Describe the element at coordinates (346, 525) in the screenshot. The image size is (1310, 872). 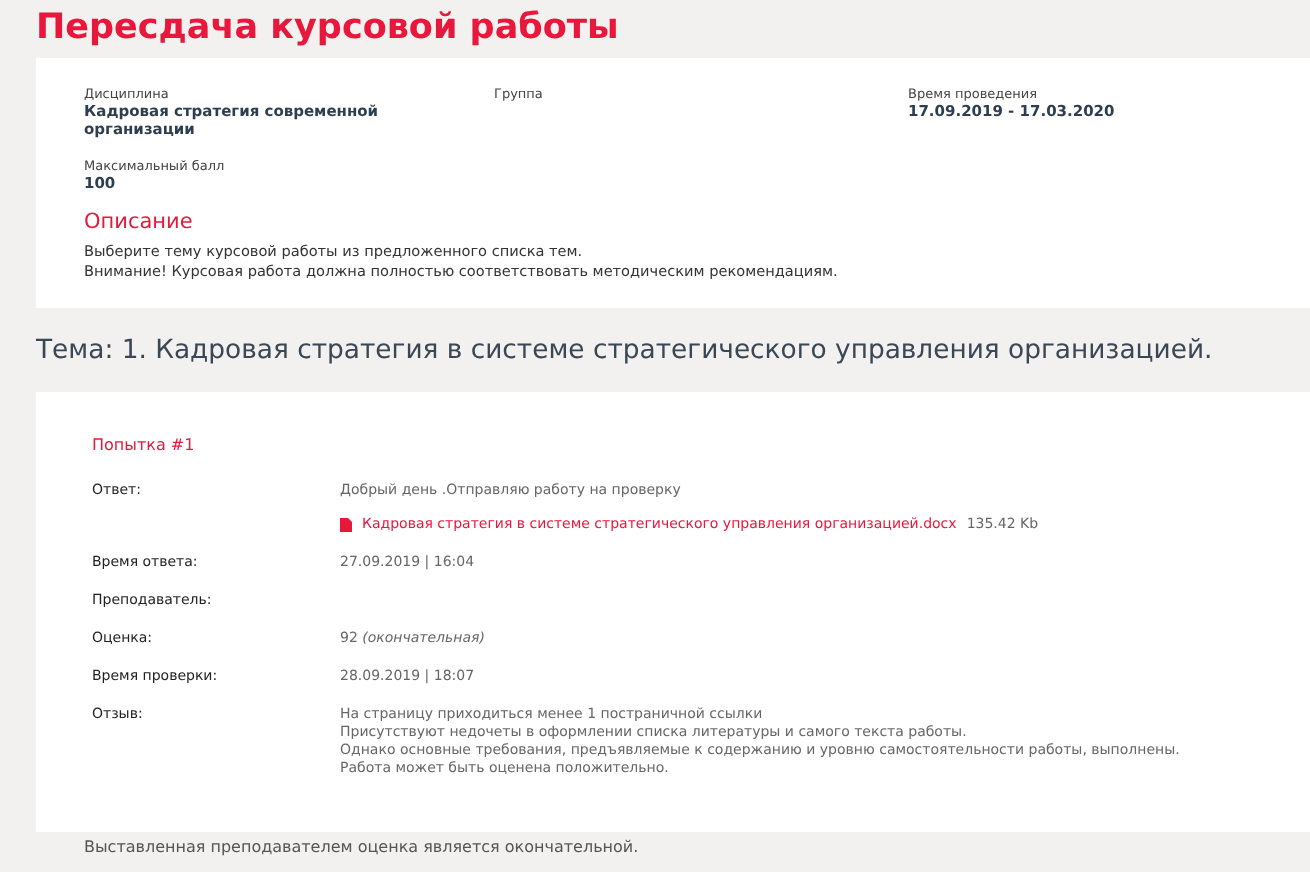
I see `document-icon` at that location.